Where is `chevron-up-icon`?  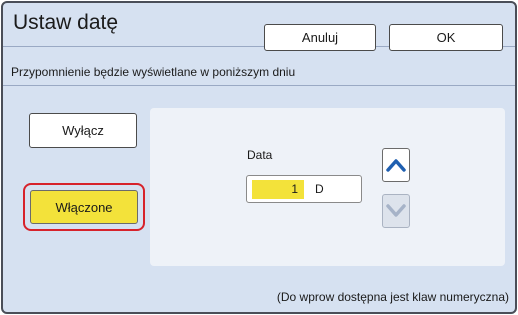
chevron-up-icon is located at coordinates (396, 165).